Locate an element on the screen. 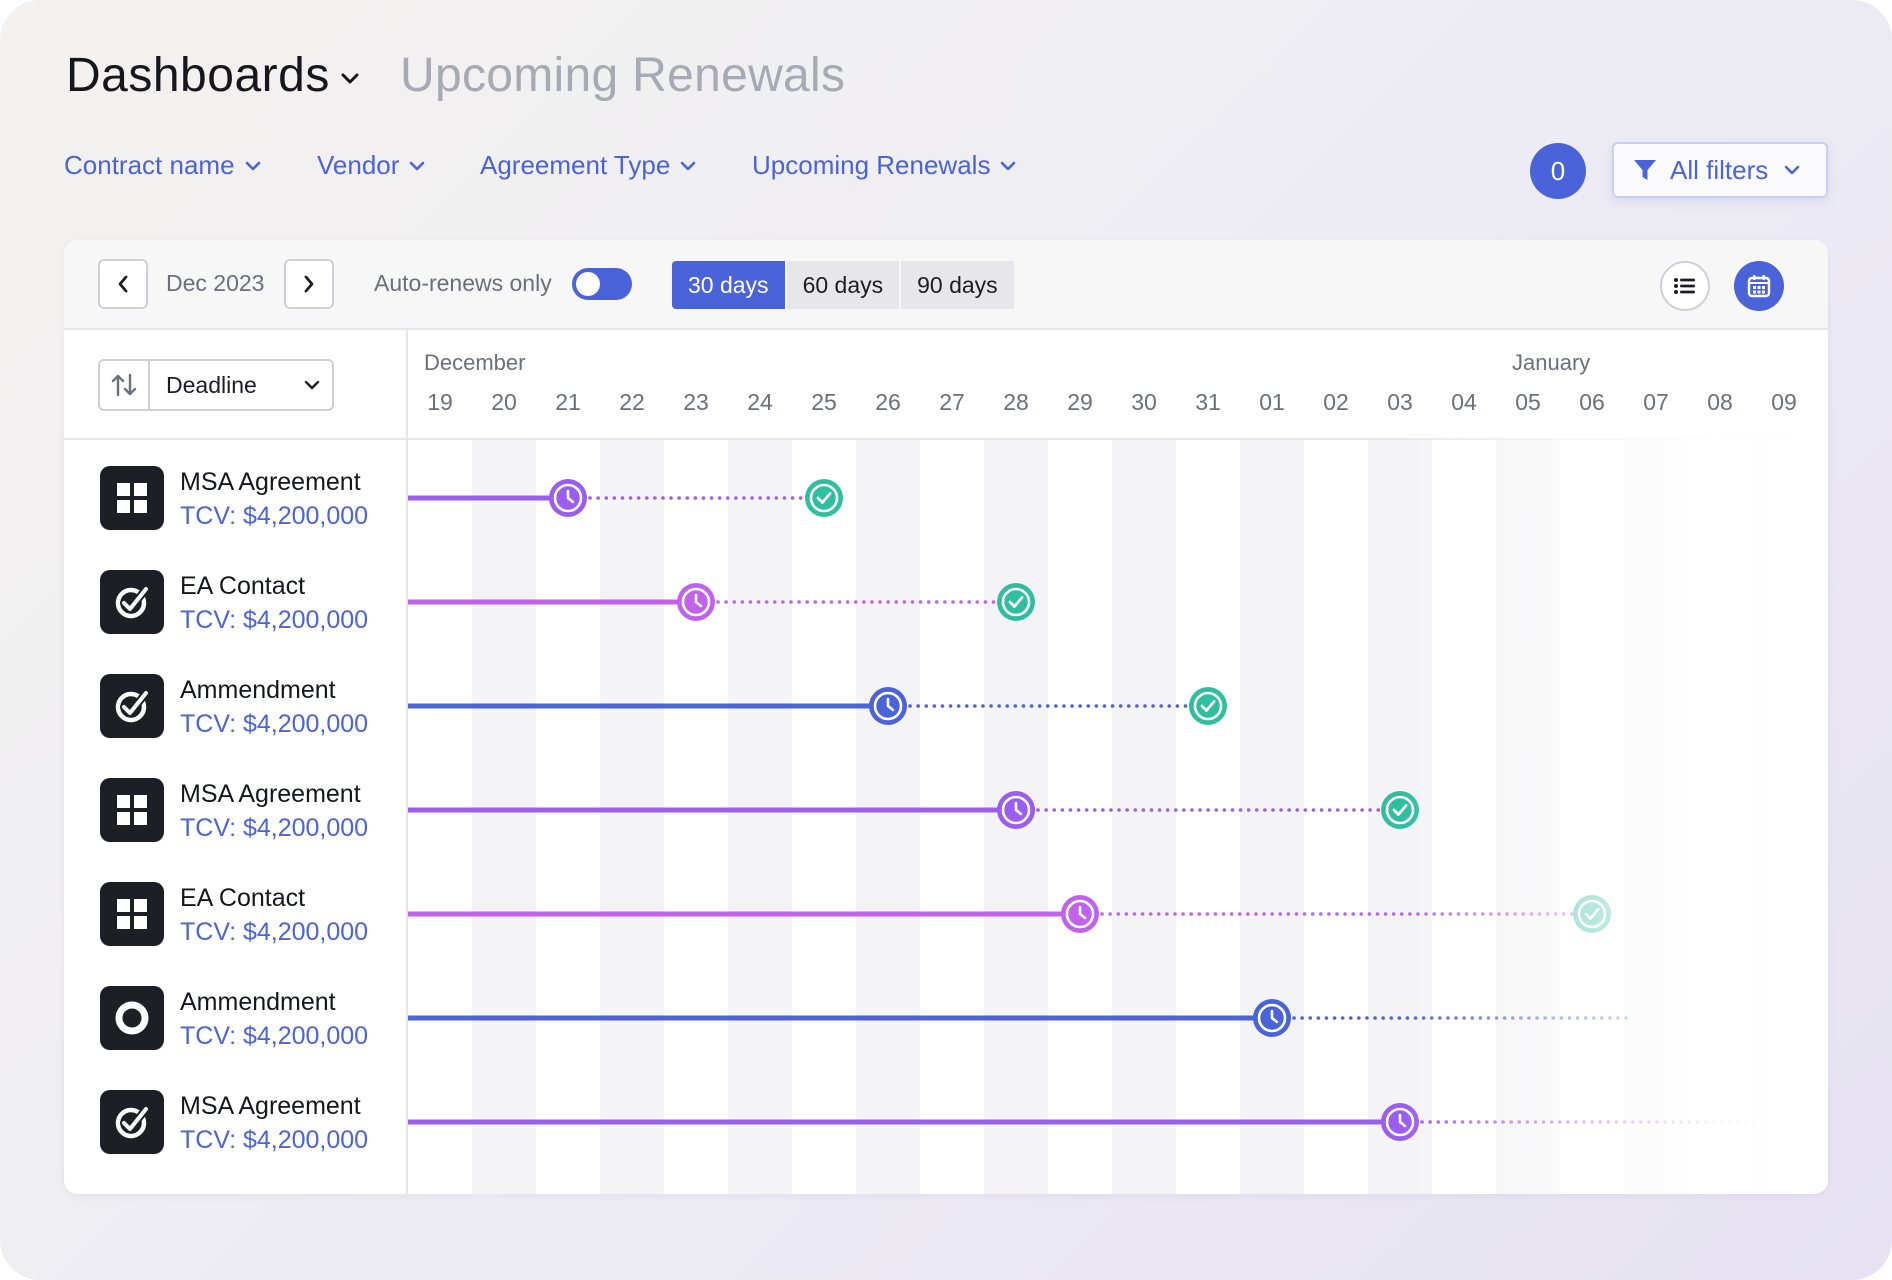  all-filters-label: All filters is located at coordinates (1719, 169).